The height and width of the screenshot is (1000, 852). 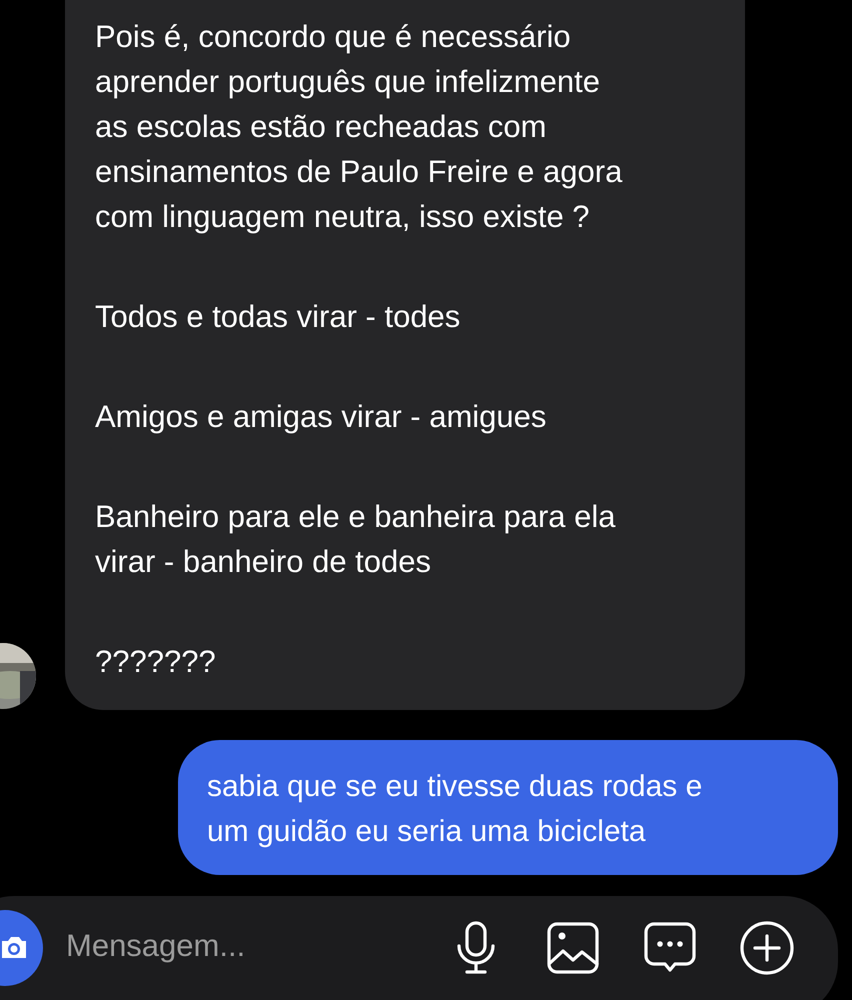 What do you see at coordinates (455, 809) in the screenshot?
I see `message-text: sabia que se eu tivesse duas rodas e um guidão eu seria uma bicicleta` at bounding box center [455, 809].